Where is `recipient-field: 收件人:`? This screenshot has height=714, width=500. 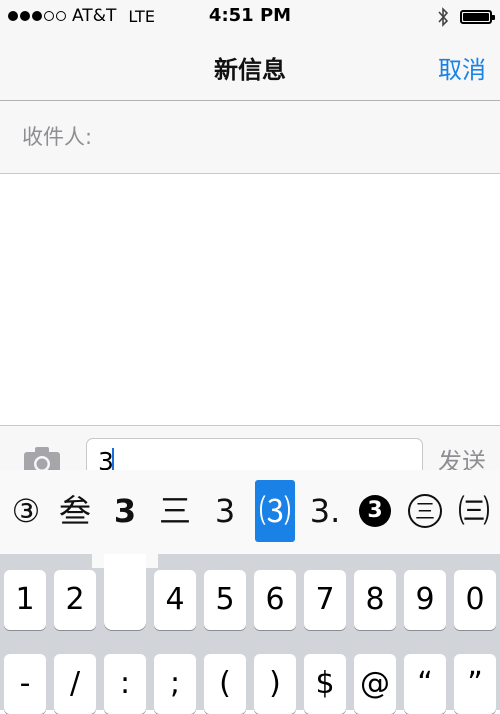
recipient-field: 收件人: is located at coordinates (250, 137).